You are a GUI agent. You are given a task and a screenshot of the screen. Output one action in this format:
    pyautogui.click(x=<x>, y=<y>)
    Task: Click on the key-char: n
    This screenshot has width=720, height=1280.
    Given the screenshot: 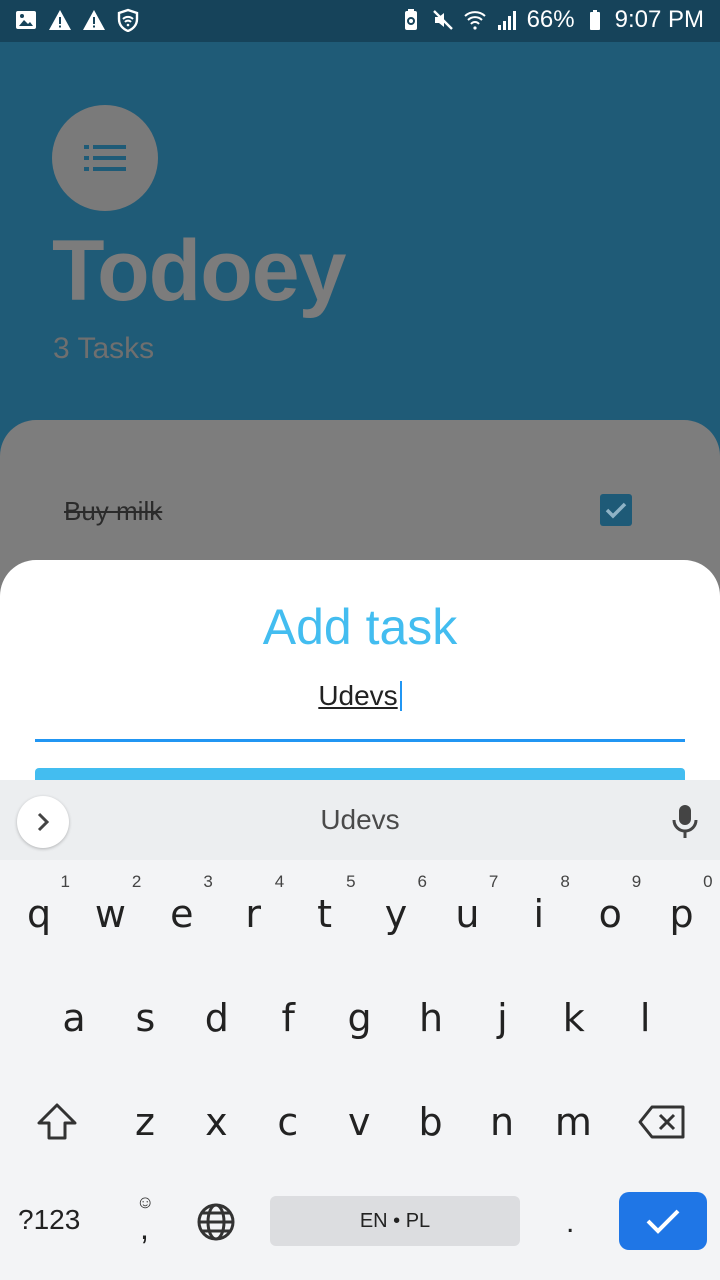 What is the action you would take?
    pyautogui.click(x=502, y=1122)
    